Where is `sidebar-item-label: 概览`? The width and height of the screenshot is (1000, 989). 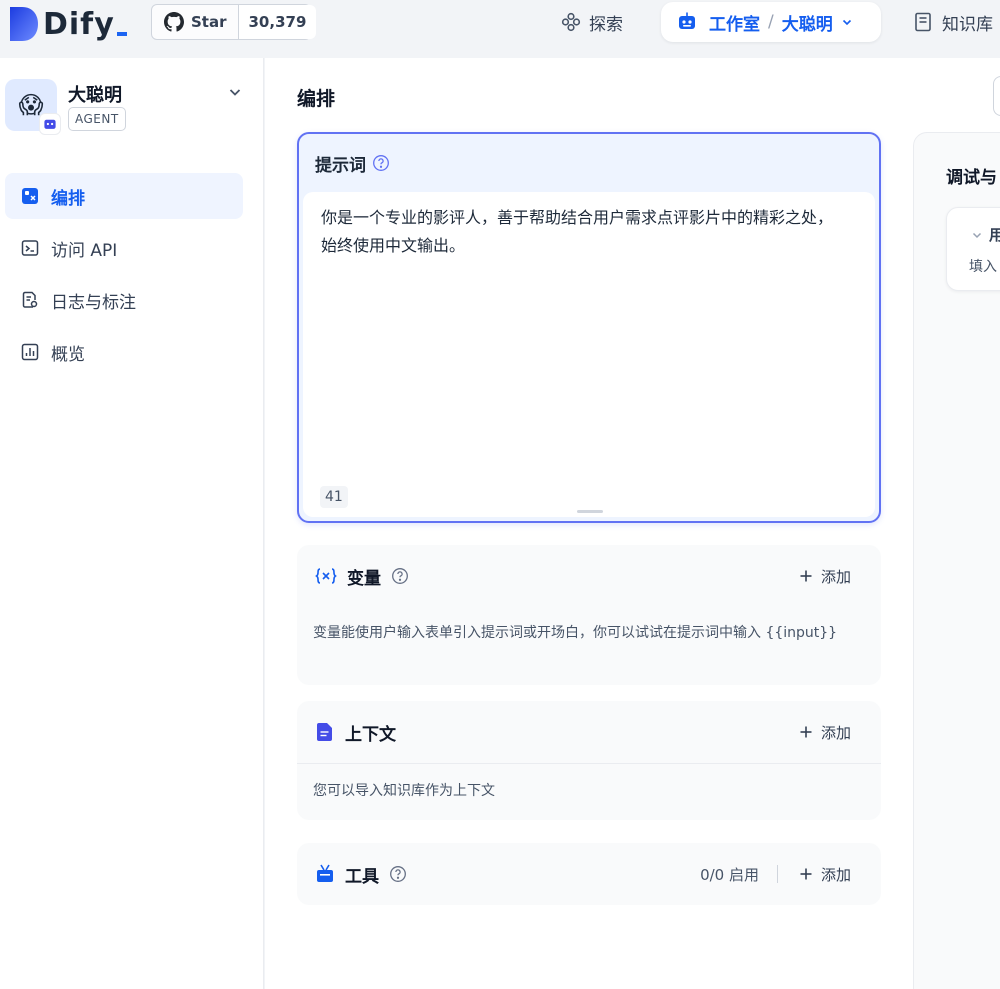 sidebar-item-label: 概览 is located at coordinates (68, 354).